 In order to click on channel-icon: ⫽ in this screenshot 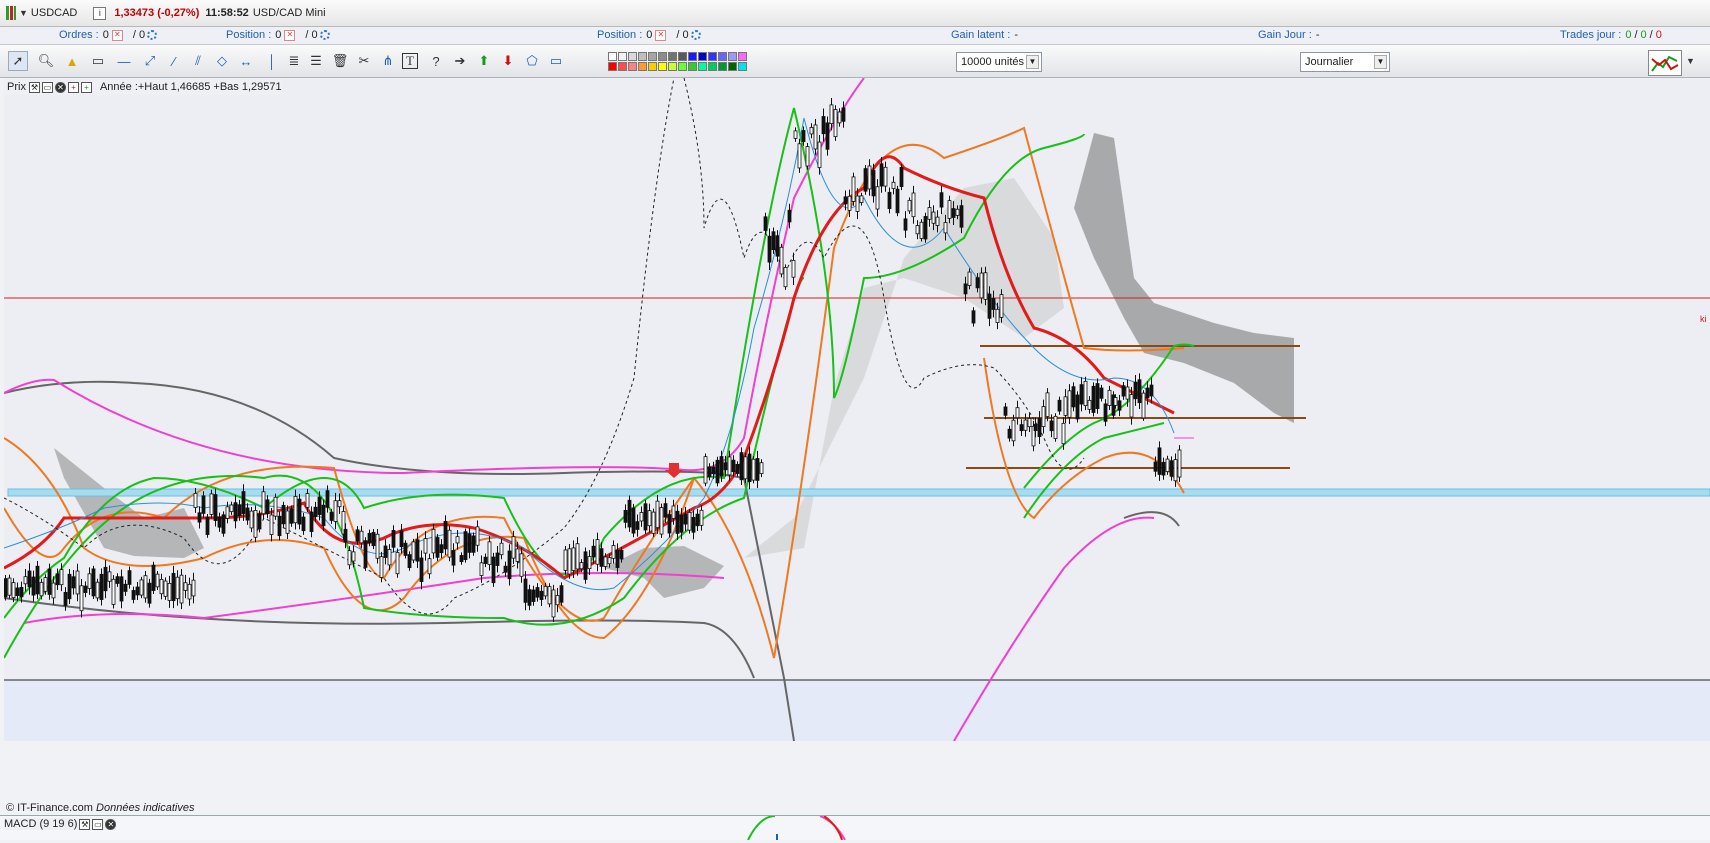, I will do `click(198, 61)`.